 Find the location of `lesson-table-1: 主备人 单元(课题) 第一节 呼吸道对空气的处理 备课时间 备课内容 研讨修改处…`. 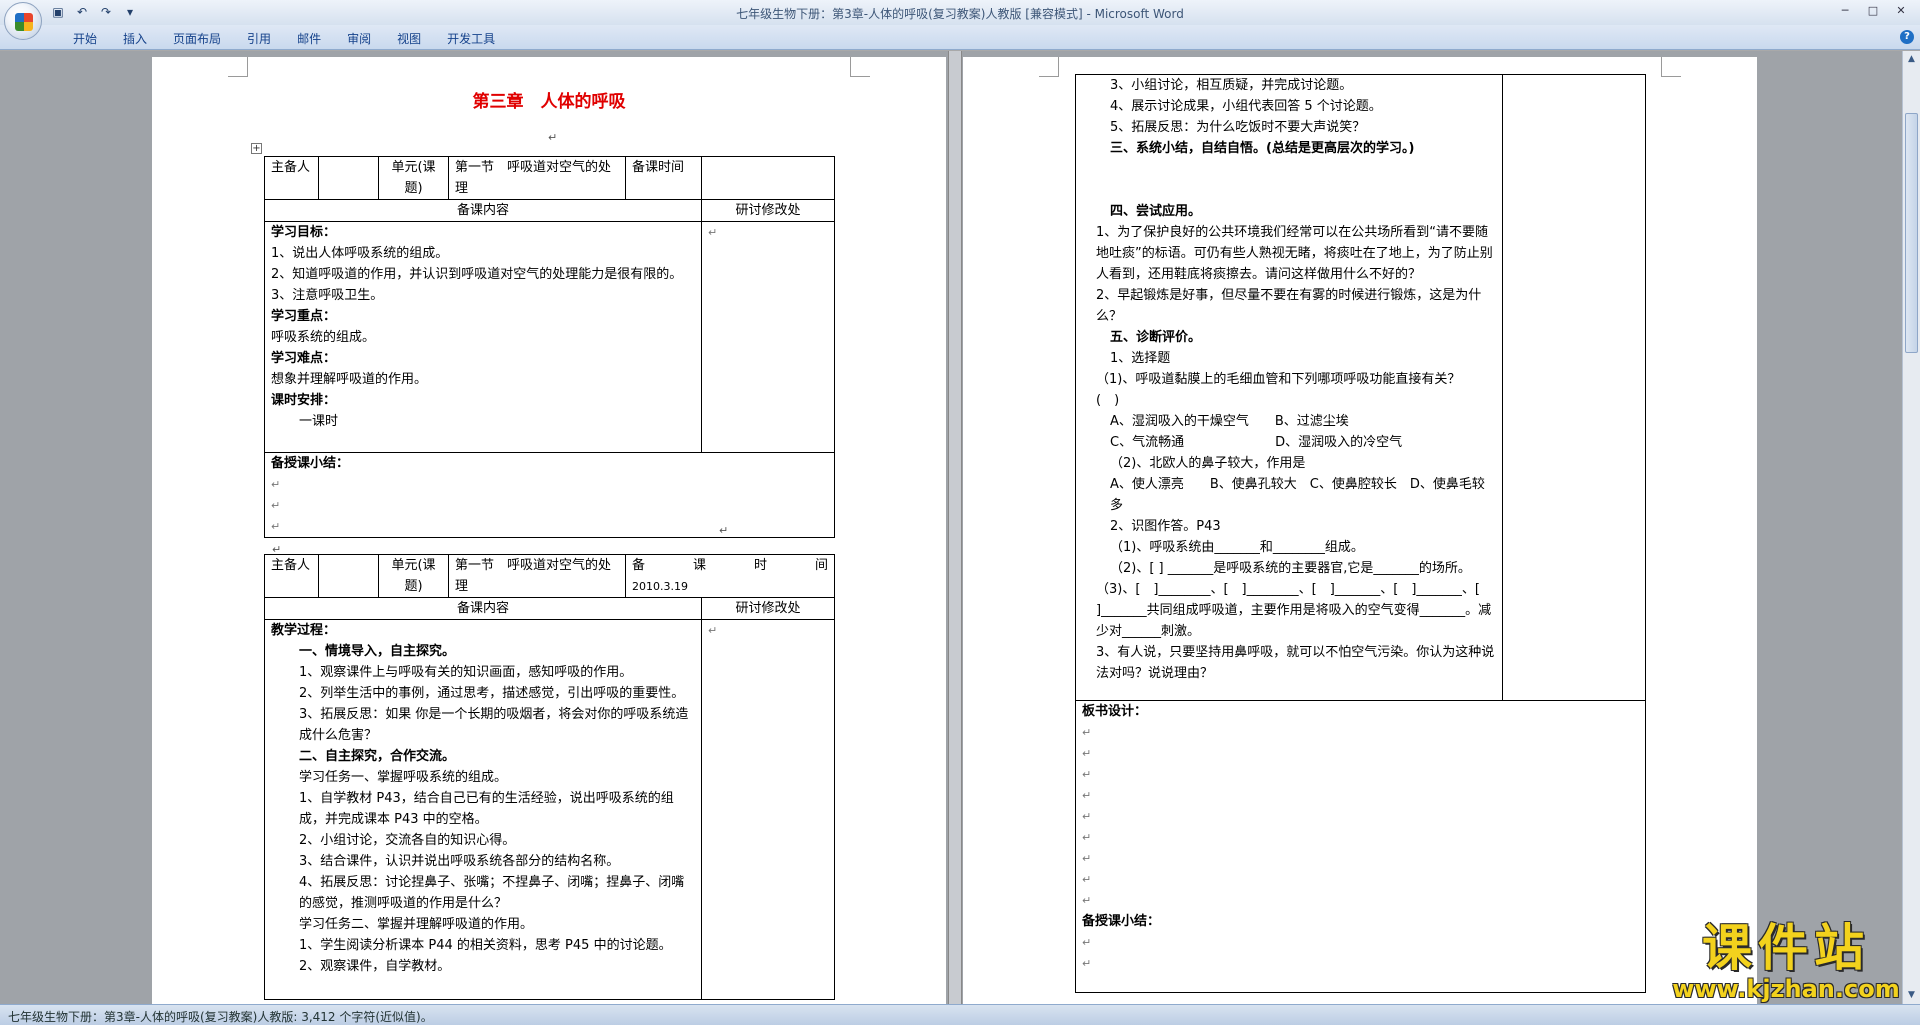

lesson-table-1: 主备人 单元(课题) 第一节 呼吸道对空气的处理 备课时间 备课内容 研讨修改处… is located at coordinates (549, 347).